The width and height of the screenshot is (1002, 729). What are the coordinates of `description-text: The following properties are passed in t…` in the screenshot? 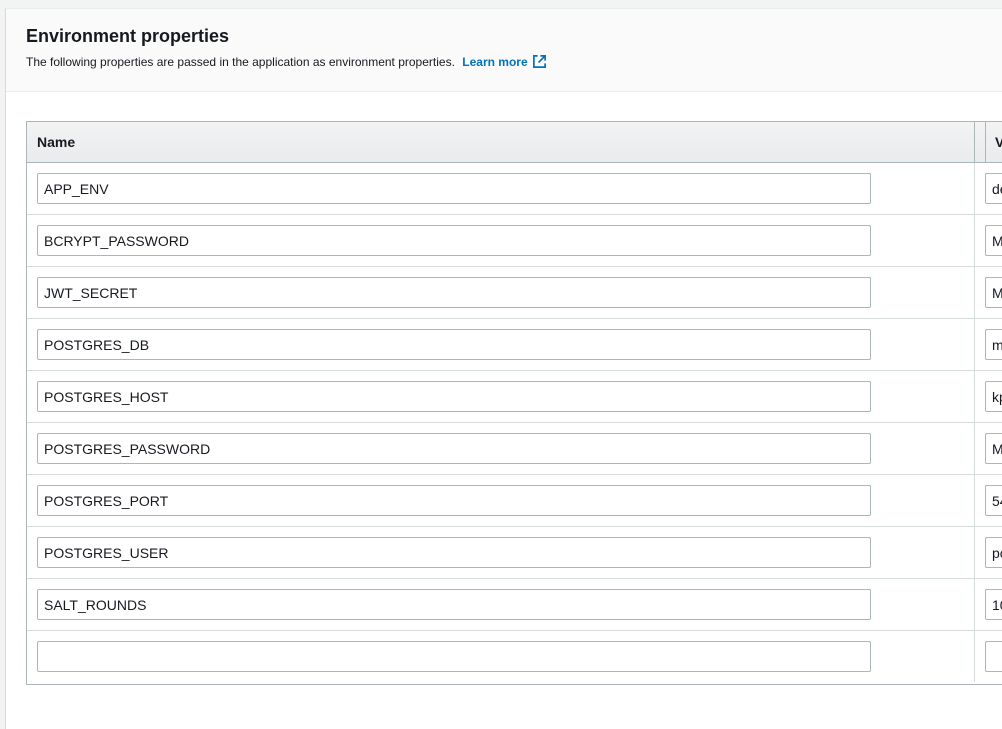 It's located at (240, 62).